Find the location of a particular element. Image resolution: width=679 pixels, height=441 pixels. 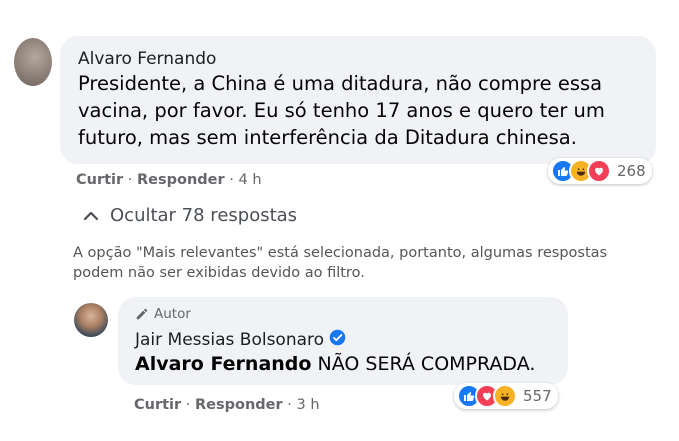

chevron-up-icon is located at coordinates (91, 216).